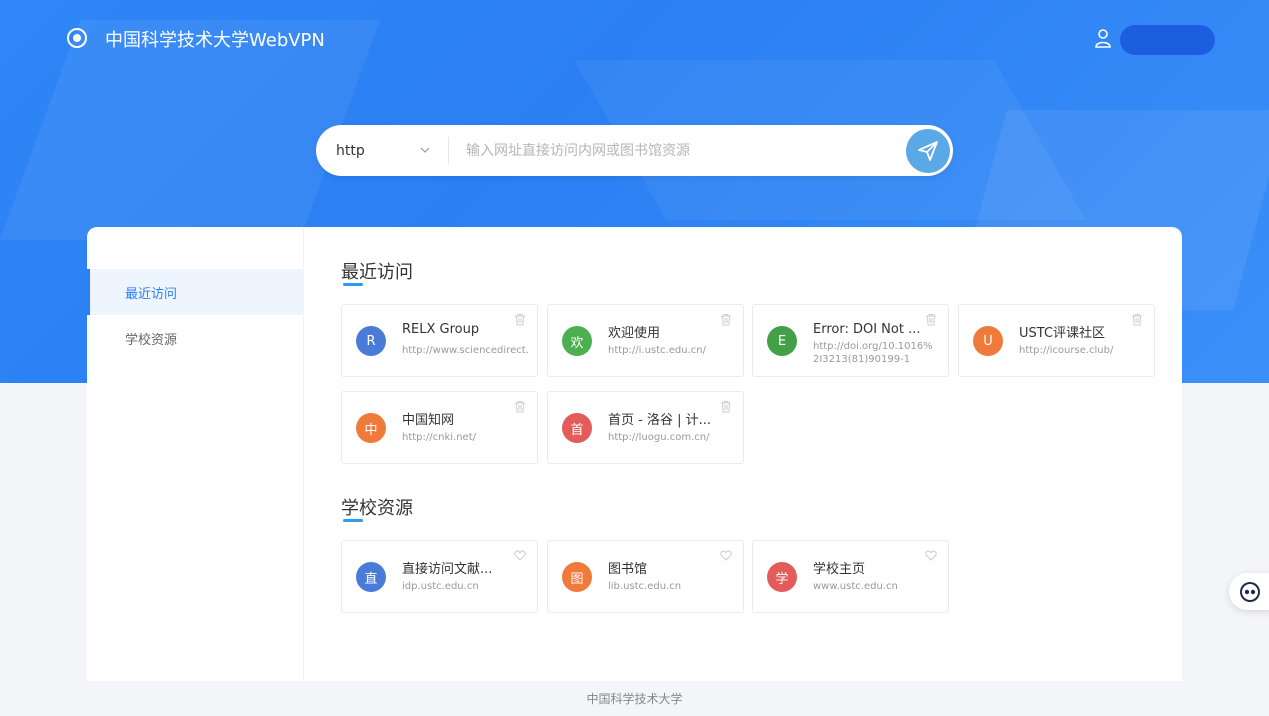  Describe the element at coordinates (634, 698) in the screenshot. I see `footer-text: 中国科学技术大学` at that location.